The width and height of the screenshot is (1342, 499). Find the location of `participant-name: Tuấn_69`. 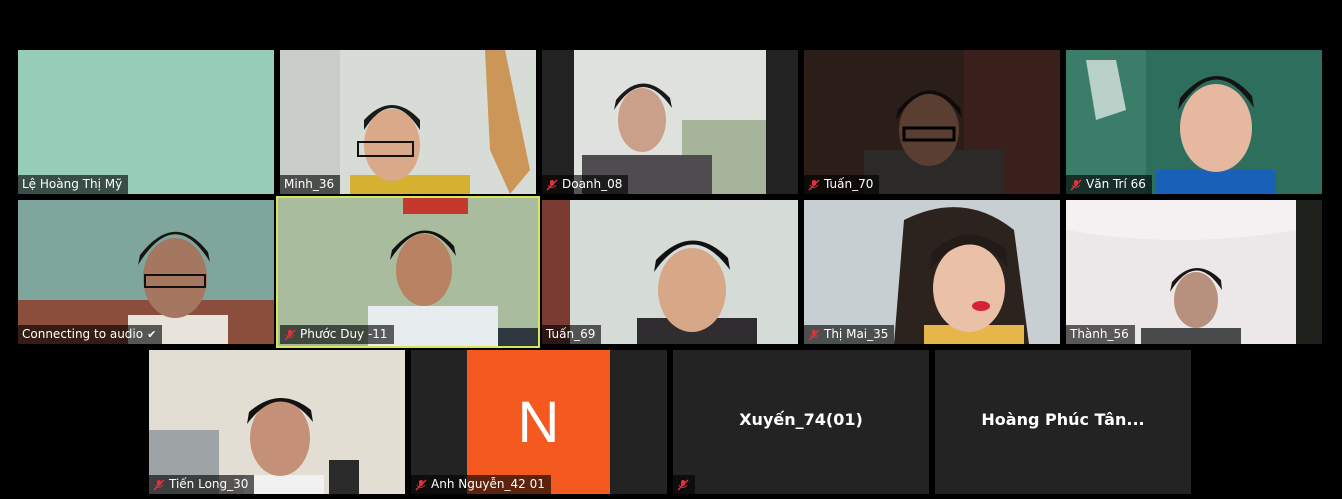

participant-name: Tuấn_69 is located at coordinates (571, 334).